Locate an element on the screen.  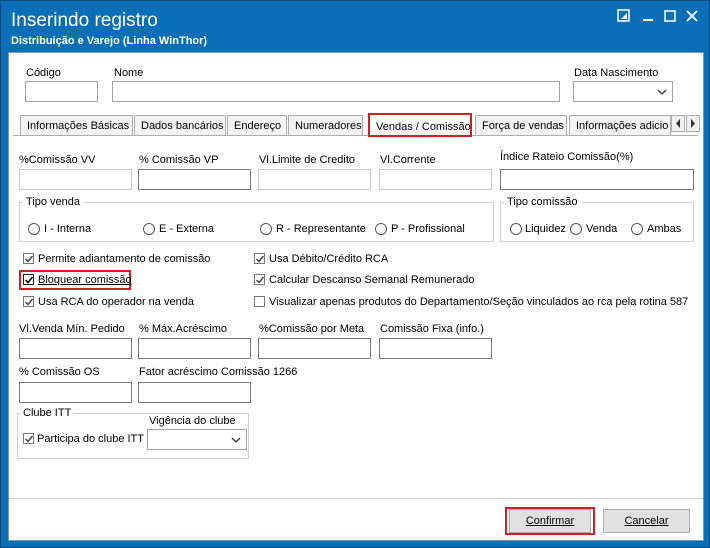
usa-debito-credito-label: Usa Débito/Crédito RCA is located at coordinates (329, 259).